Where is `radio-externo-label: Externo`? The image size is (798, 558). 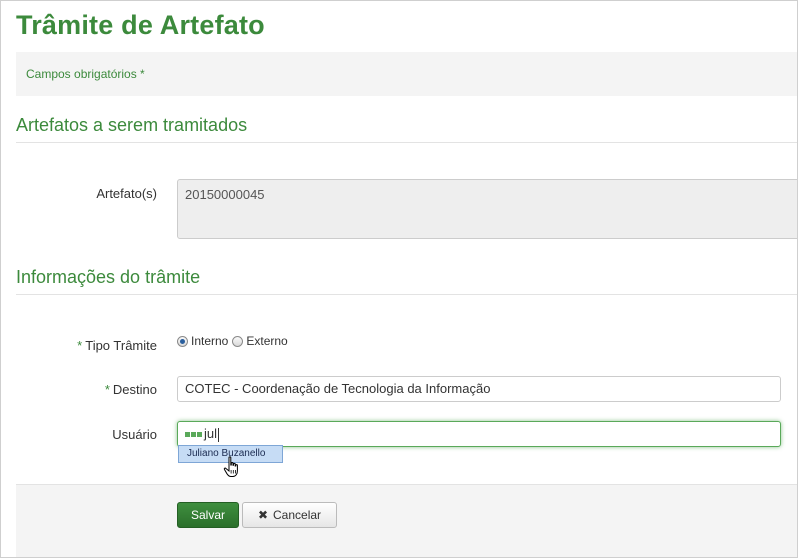 radio-externo-label: Externo is located at coordinates (266, 341).